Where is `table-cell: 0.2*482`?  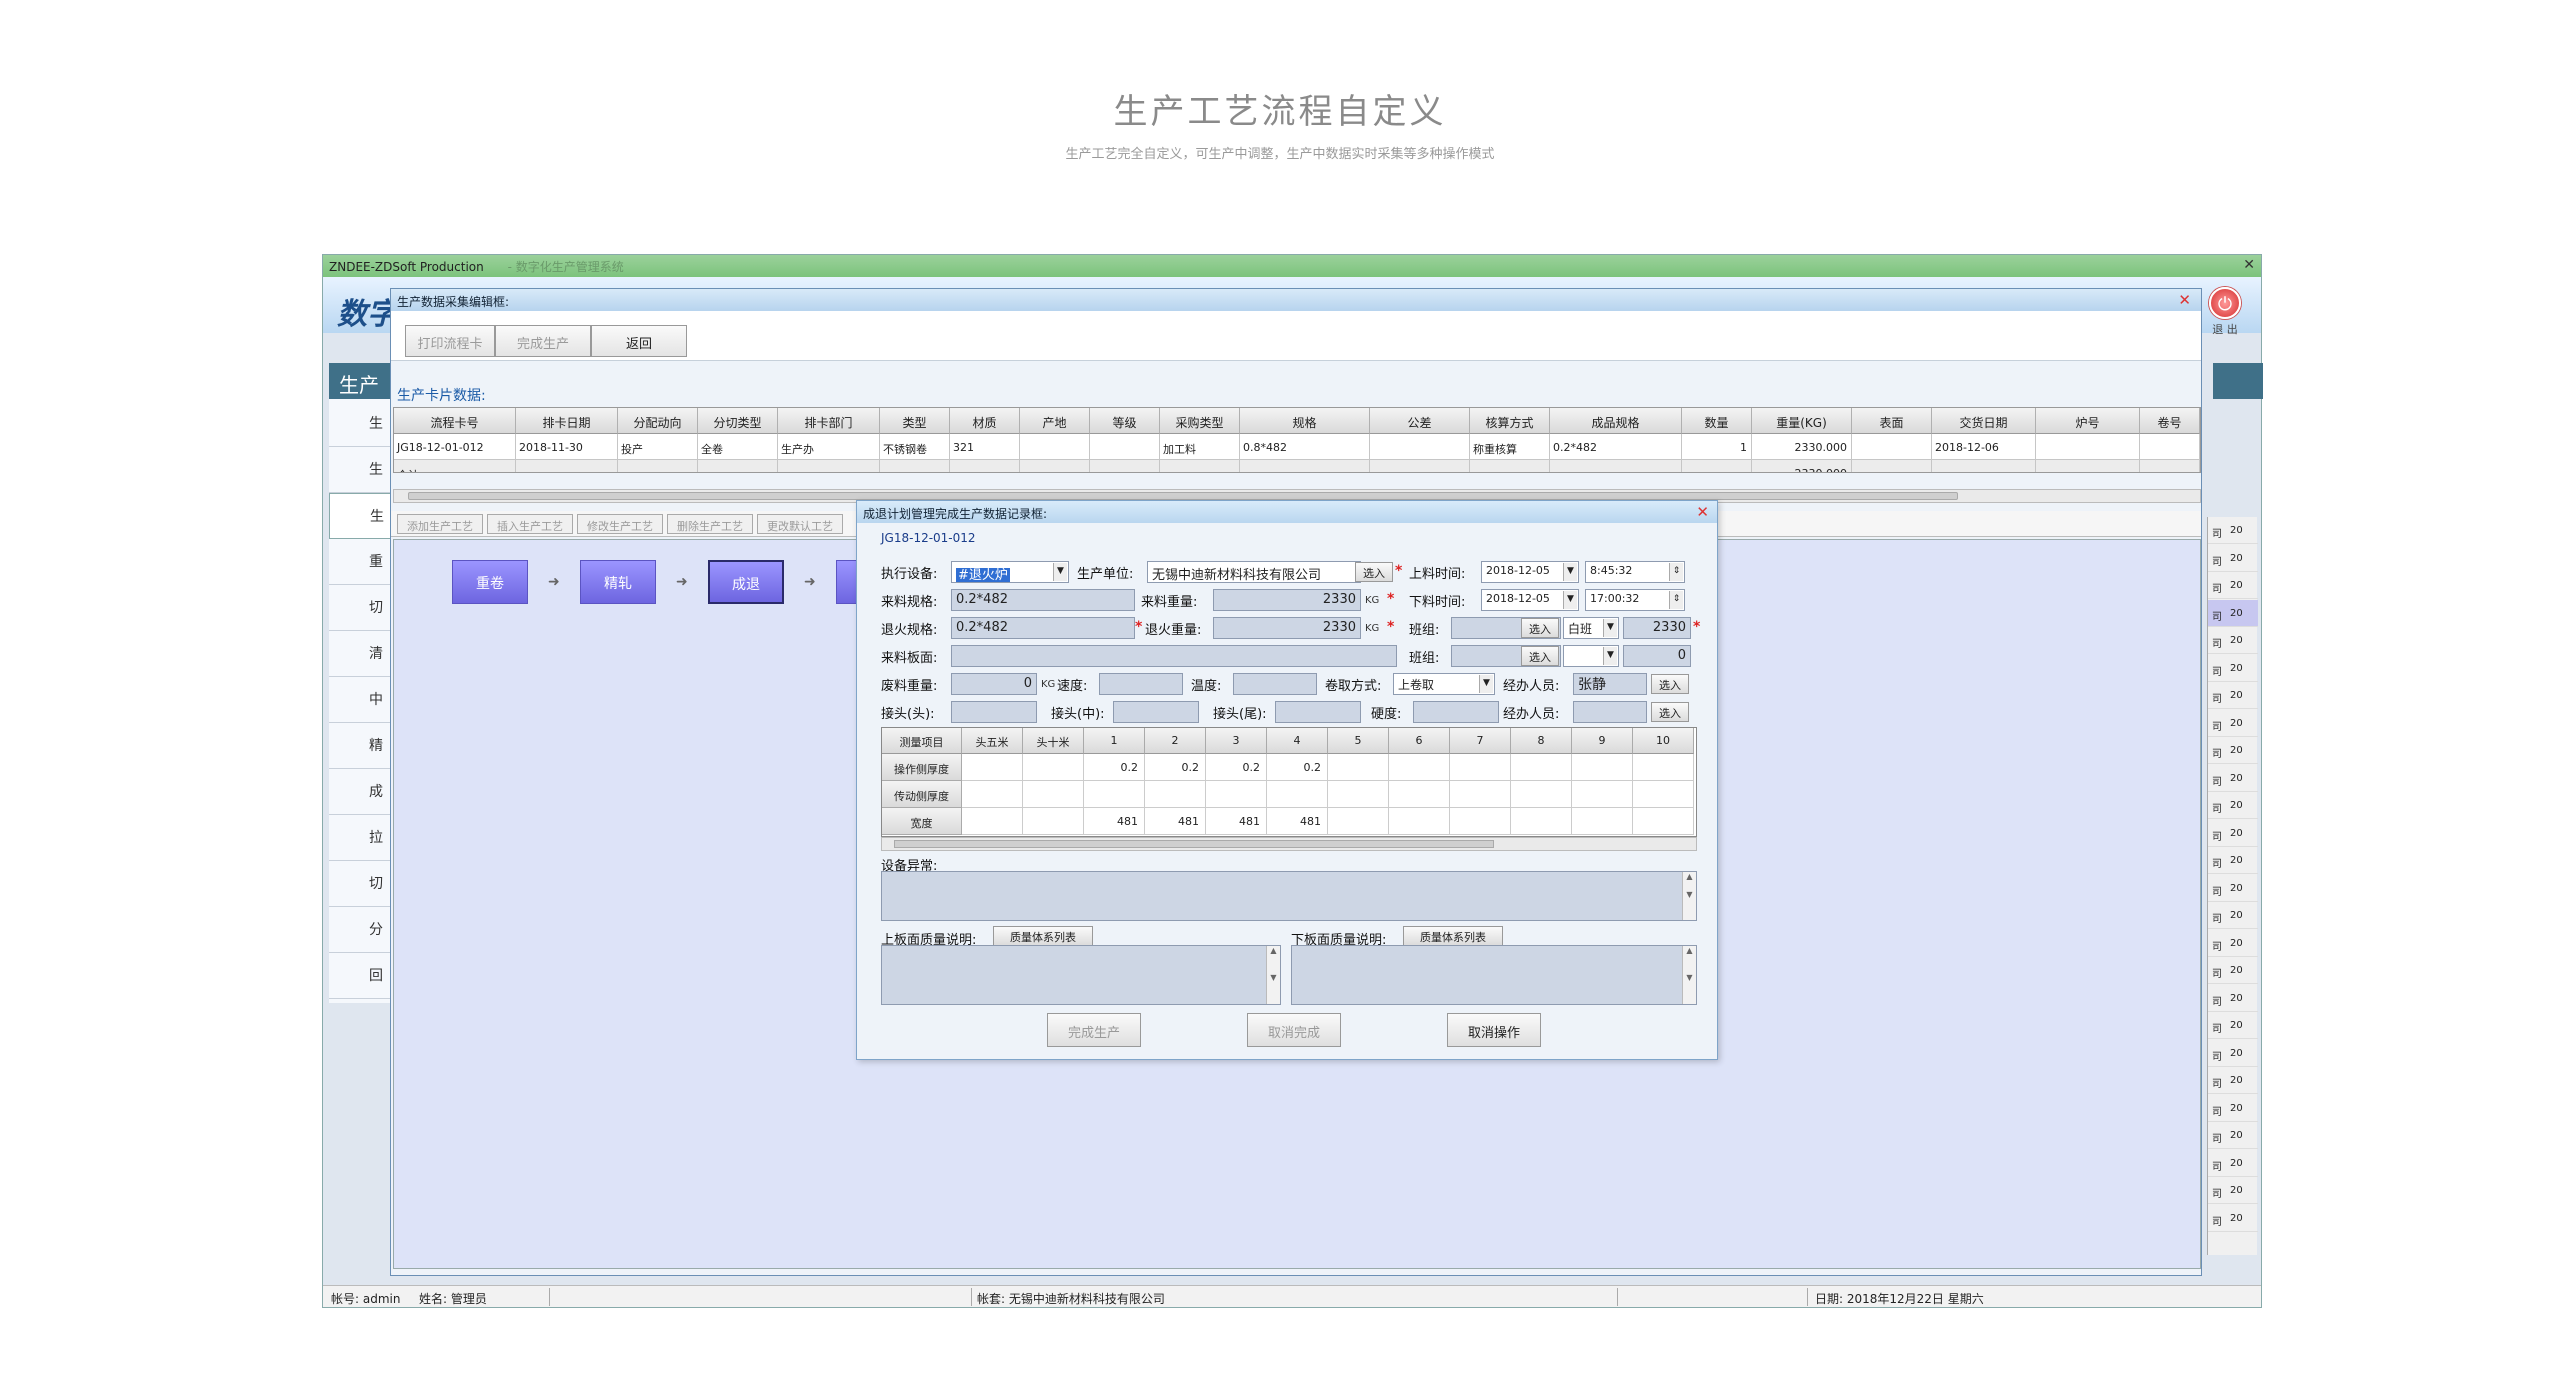
table-cell: 0.2*482 is located at coordinates (1616, 447).